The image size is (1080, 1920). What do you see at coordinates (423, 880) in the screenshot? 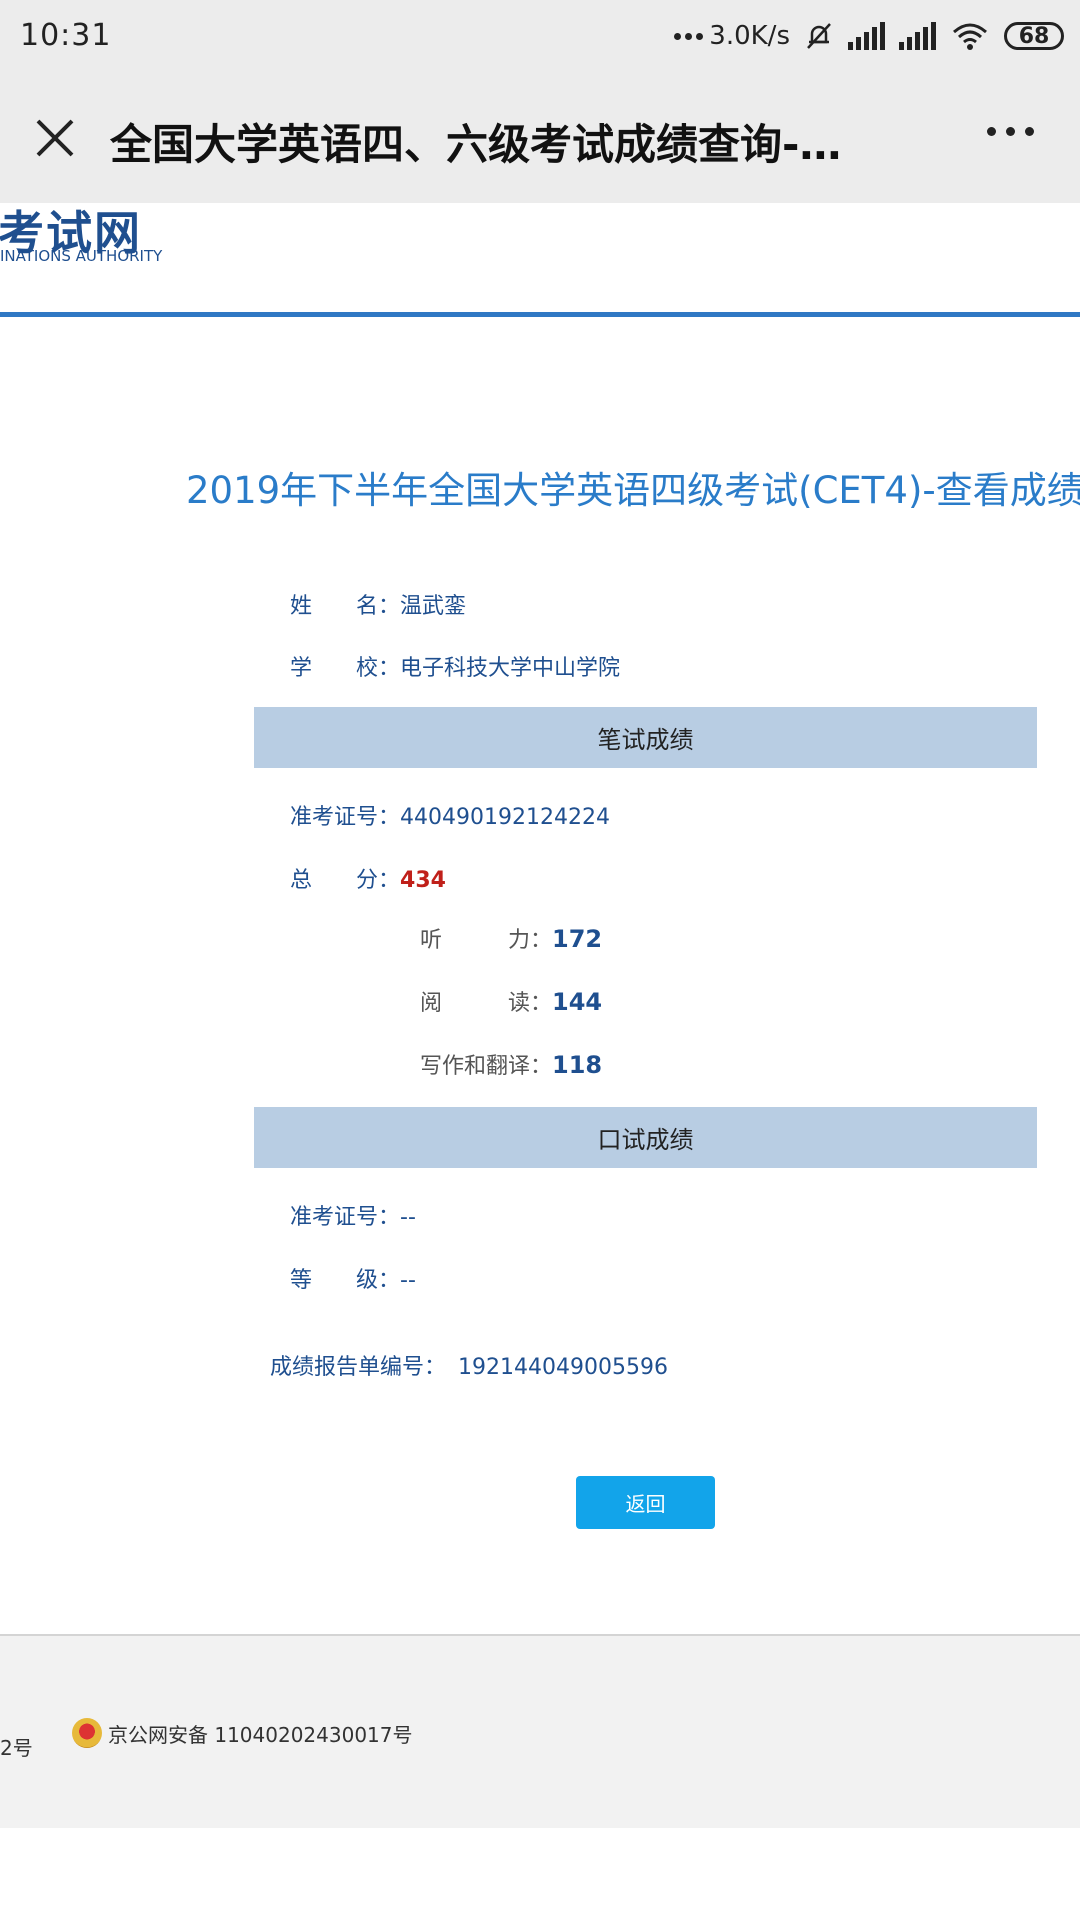
I see `total-score-value: 434` at bounding box center [423, 880].